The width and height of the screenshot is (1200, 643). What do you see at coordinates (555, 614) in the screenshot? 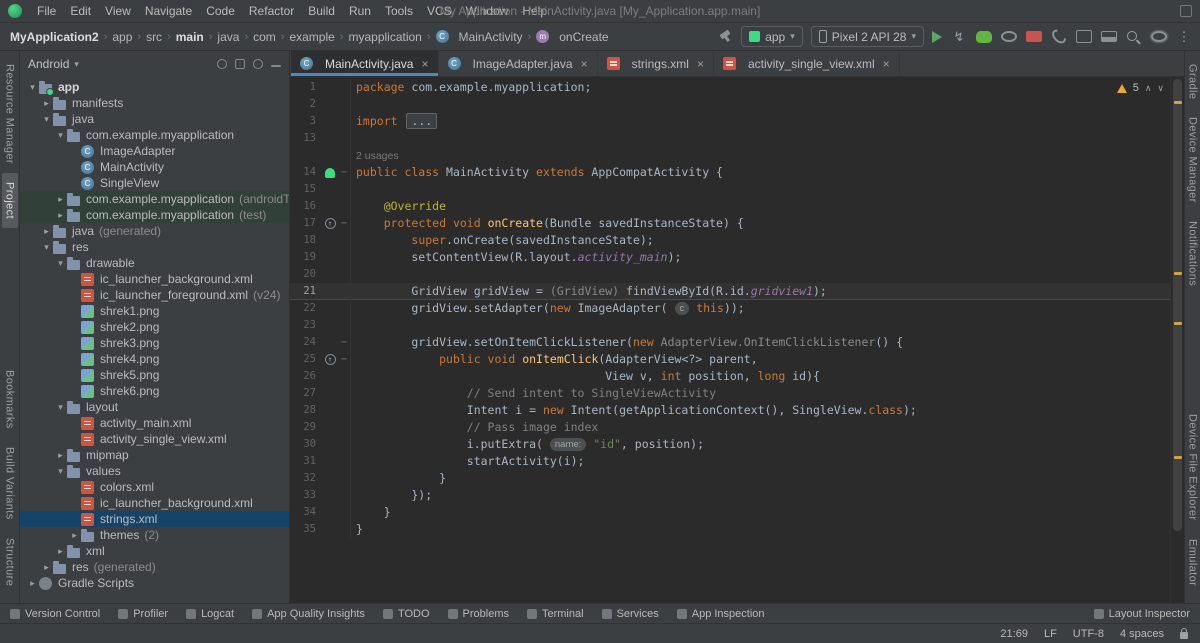
I see `toolwindow-button-terminal: Terminal` at bounding box center [555, 614].